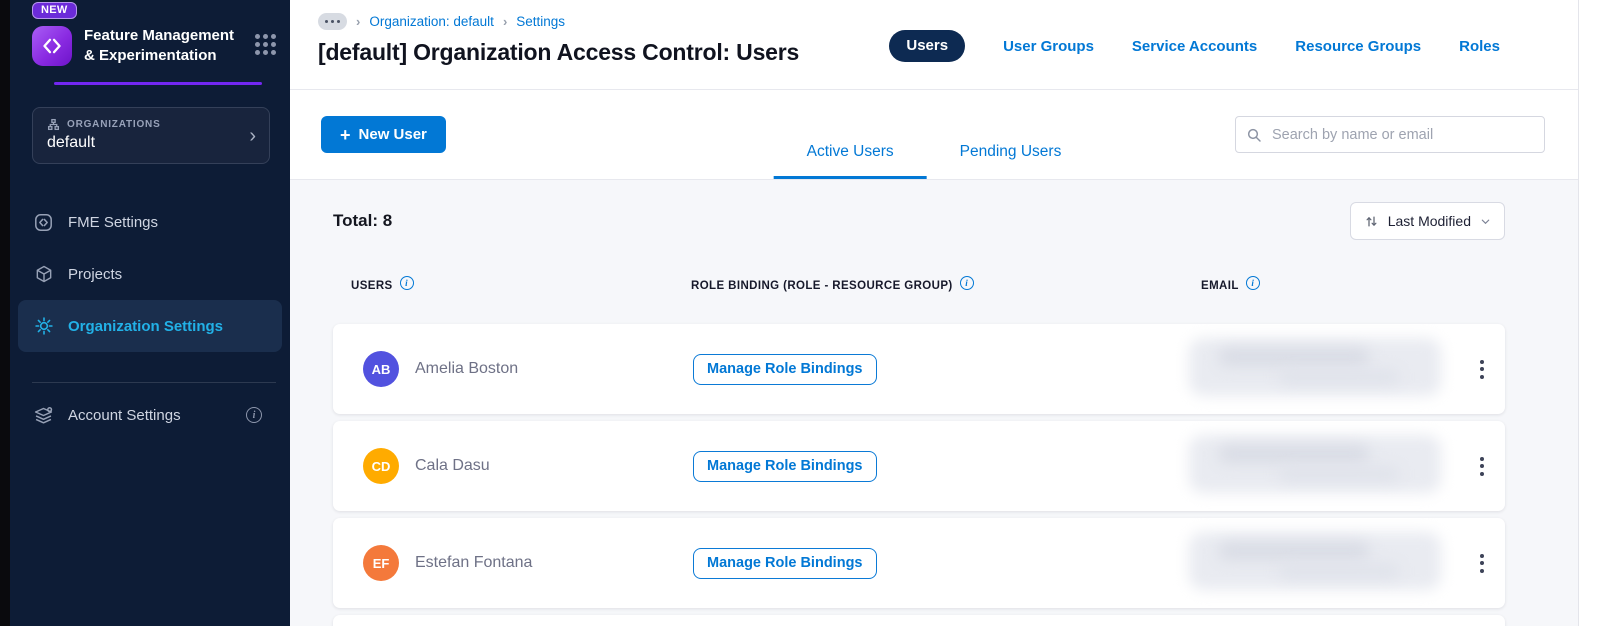 This screenshot has height=626, width=1600. I want to click on apps-grid-icon, so click(265, 44).